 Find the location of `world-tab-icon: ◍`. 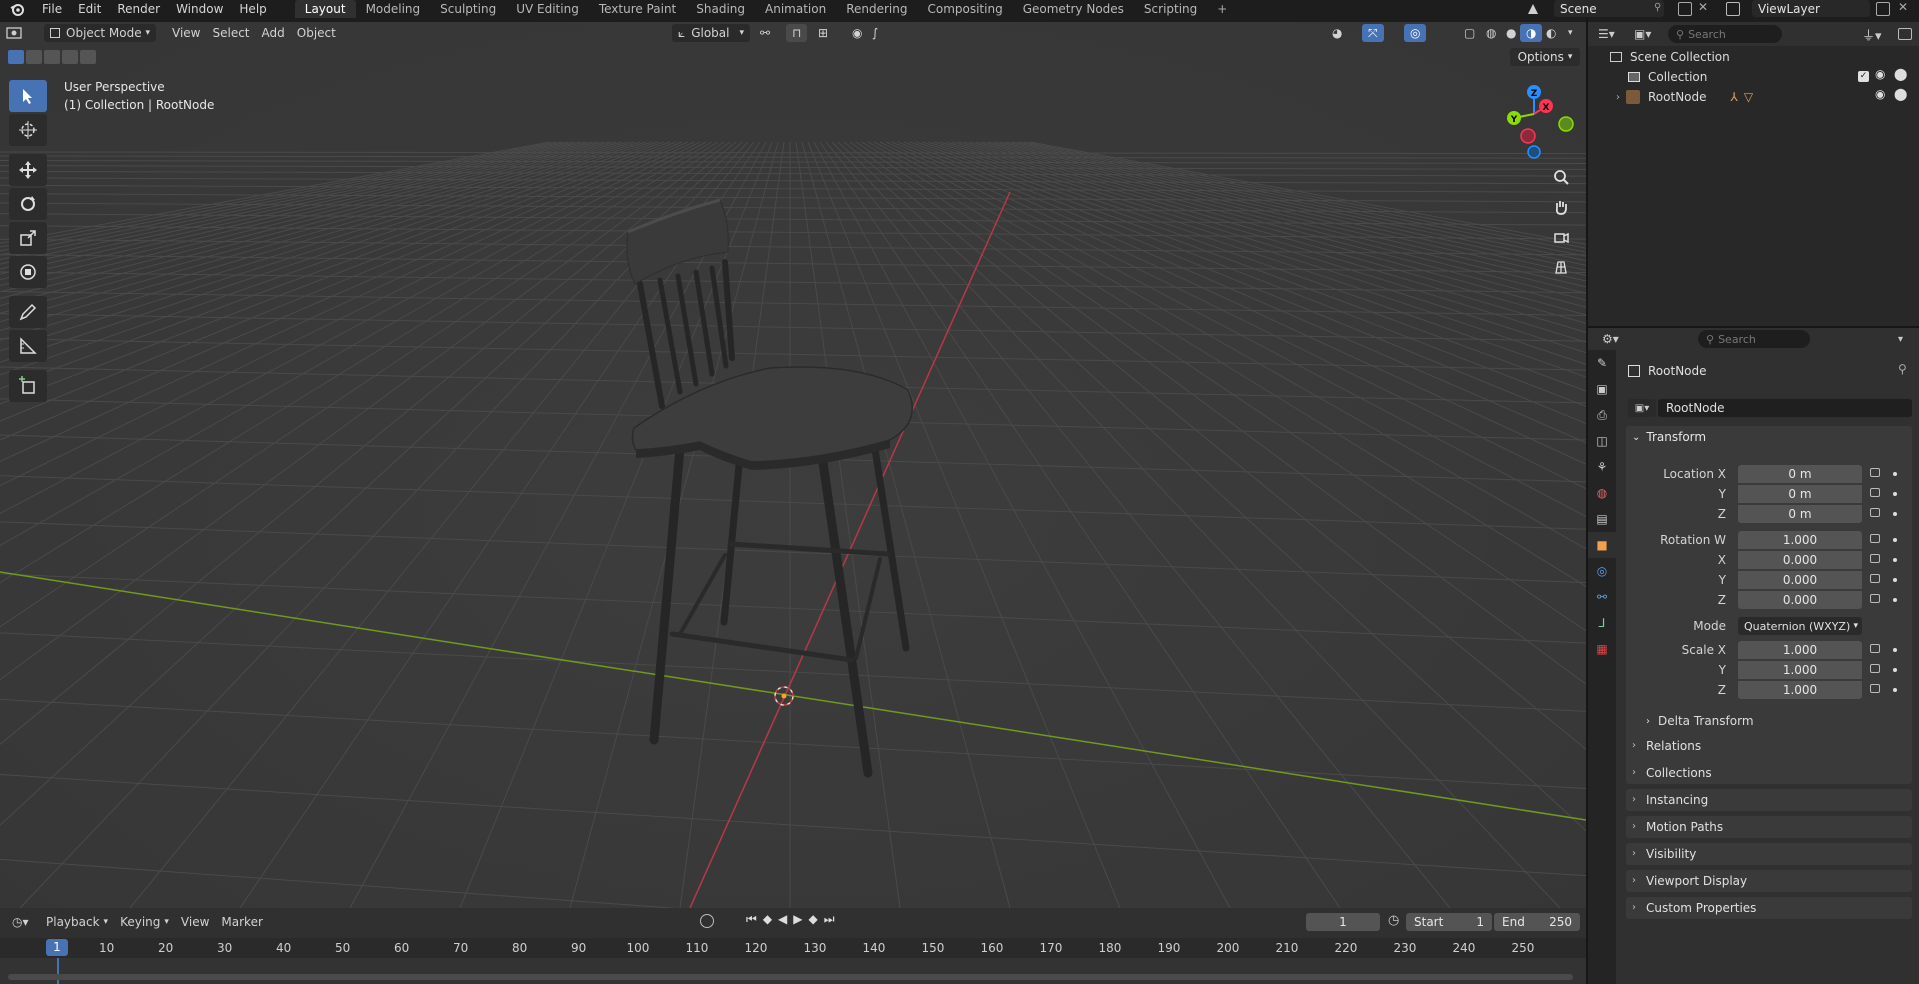

world-tab-icon: ◍ is located at coordinates (1602, 493).